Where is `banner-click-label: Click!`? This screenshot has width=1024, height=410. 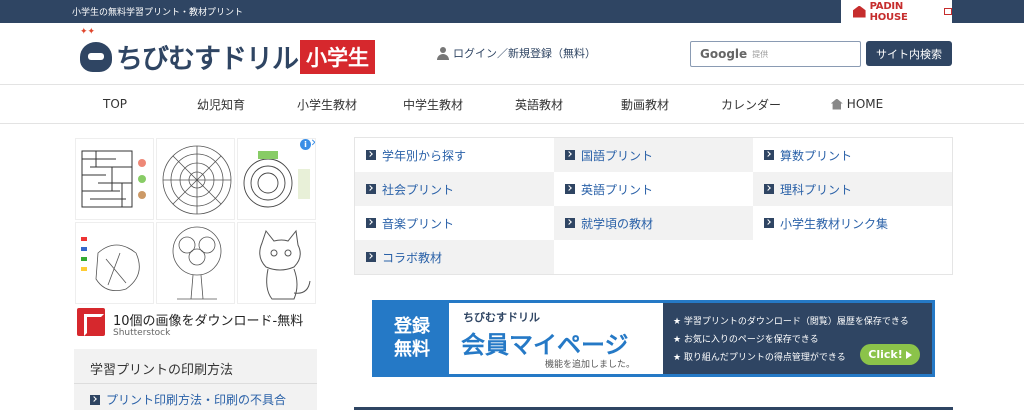 banner-click-label: Click! is located at coordinates (885, 354).